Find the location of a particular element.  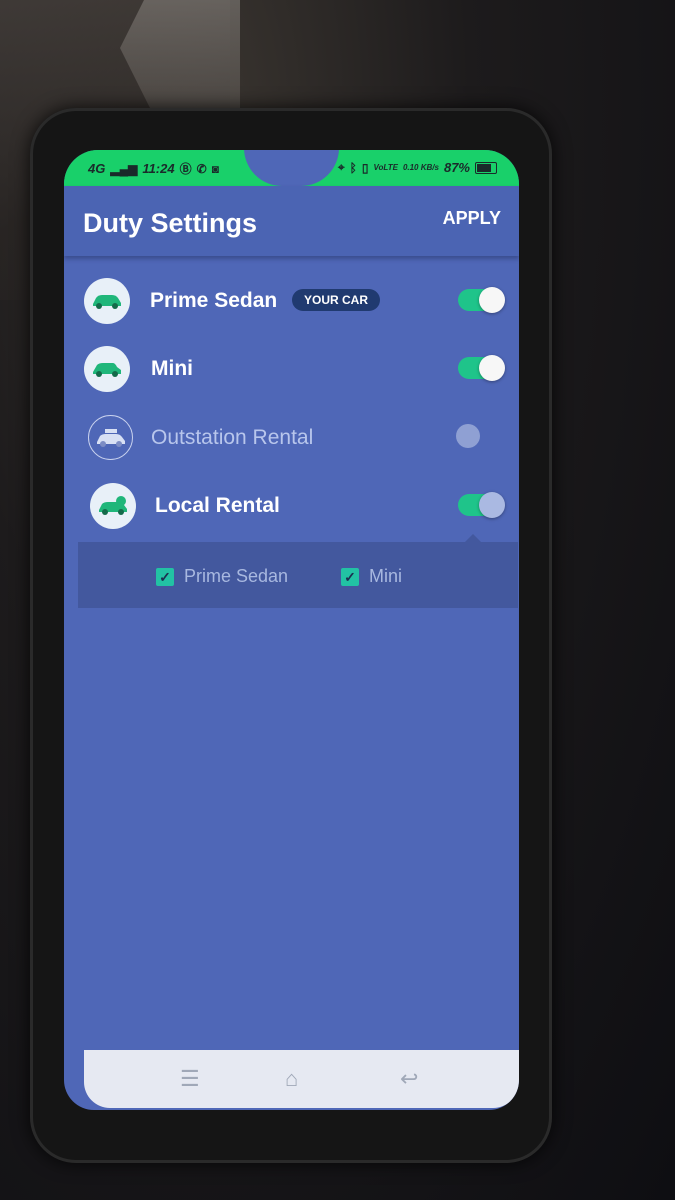

hatchback-icon is located at coordinates (107, 369).